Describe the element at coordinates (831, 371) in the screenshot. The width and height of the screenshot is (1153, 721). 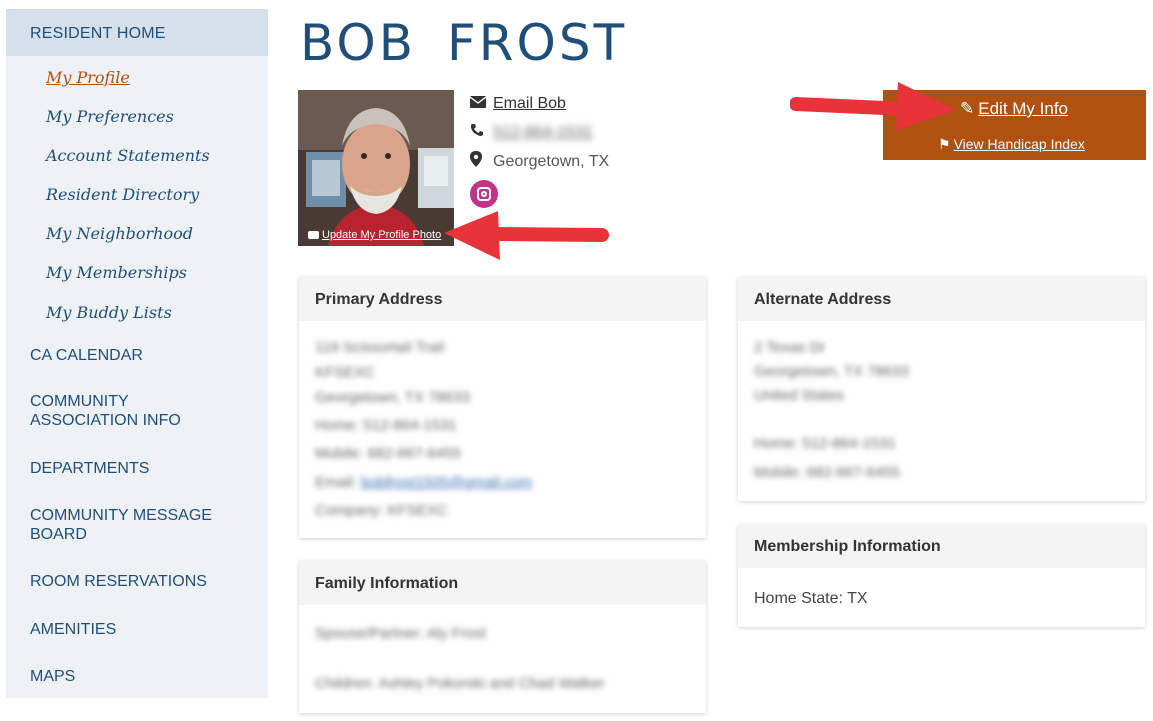
I see `alternate-city: Georgetown, TX 78633` at that location.